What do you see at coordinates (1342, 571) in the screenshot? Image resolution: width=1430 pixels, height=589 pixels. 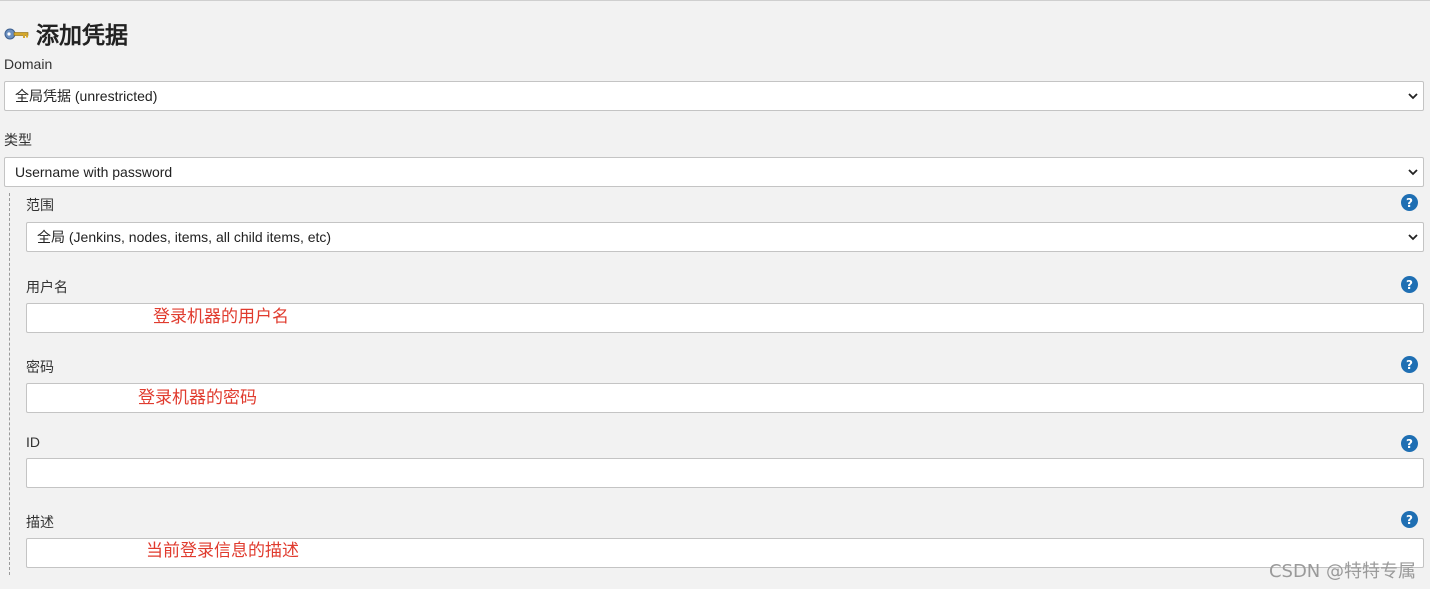 I see `watermark: CSDN @特特专属` at bounding box center [1342, 571].